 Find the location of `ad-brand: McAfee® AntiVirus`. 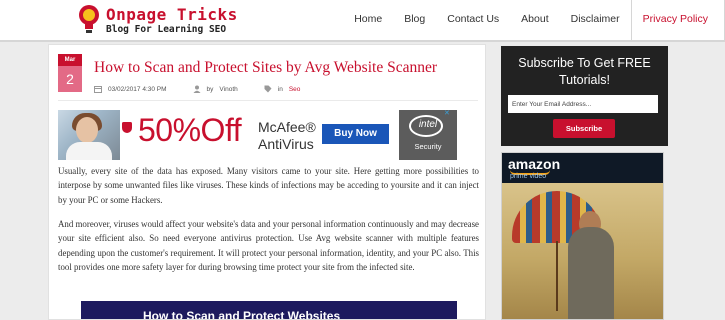

ad-brand: McAfee® AntiVirus is located at coordinates (287, 136).